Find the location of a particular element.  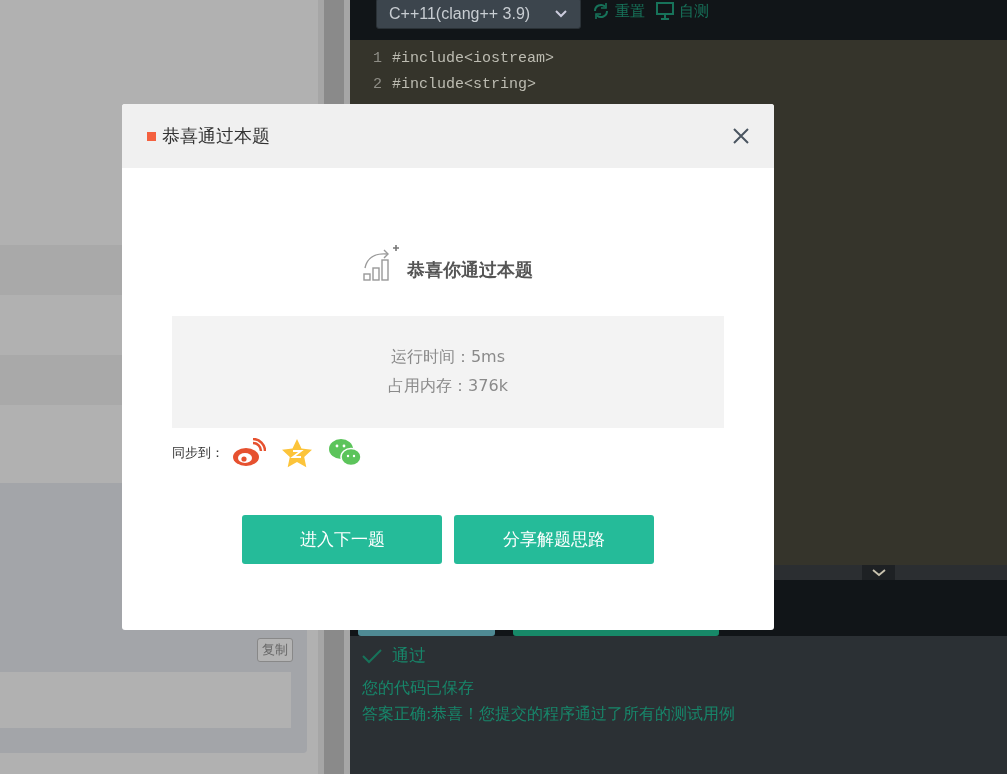

share-label: 同步到： is located at coordinates (198, 453).